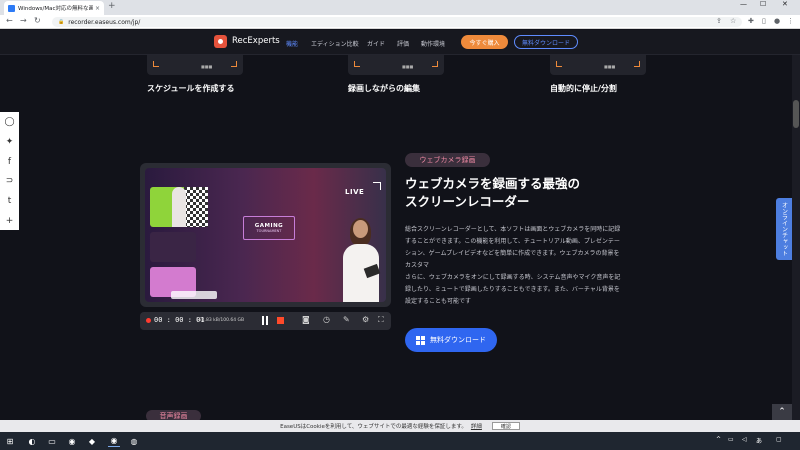  I want to click on scroll-thumb, so click(796, 114).